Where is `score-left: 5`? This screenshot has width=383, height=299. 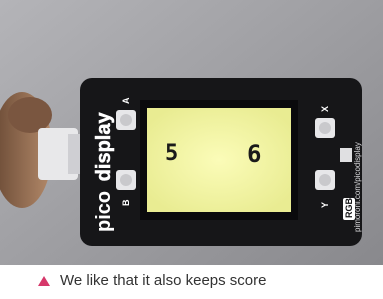 score-left: 5 is located at coordinates (171, 153).